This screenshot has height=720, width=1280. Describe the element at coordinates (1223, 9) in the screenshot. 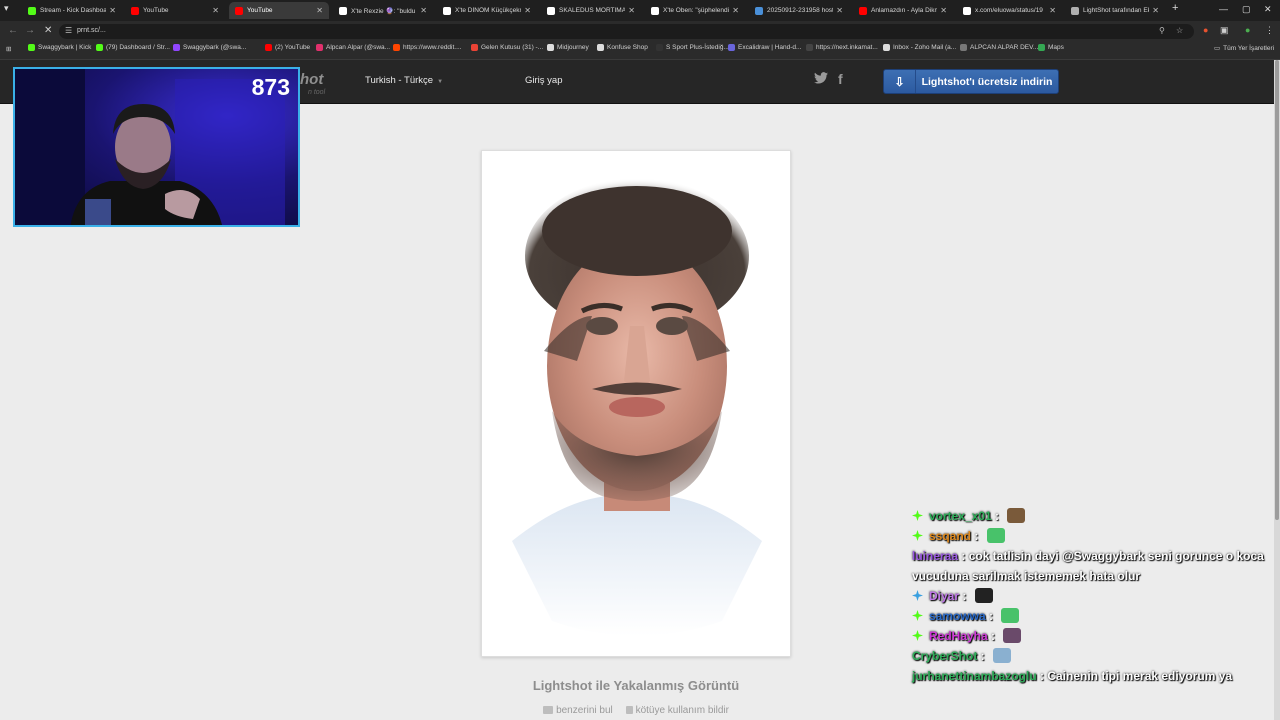

I see `minimize-button: —` at that location.